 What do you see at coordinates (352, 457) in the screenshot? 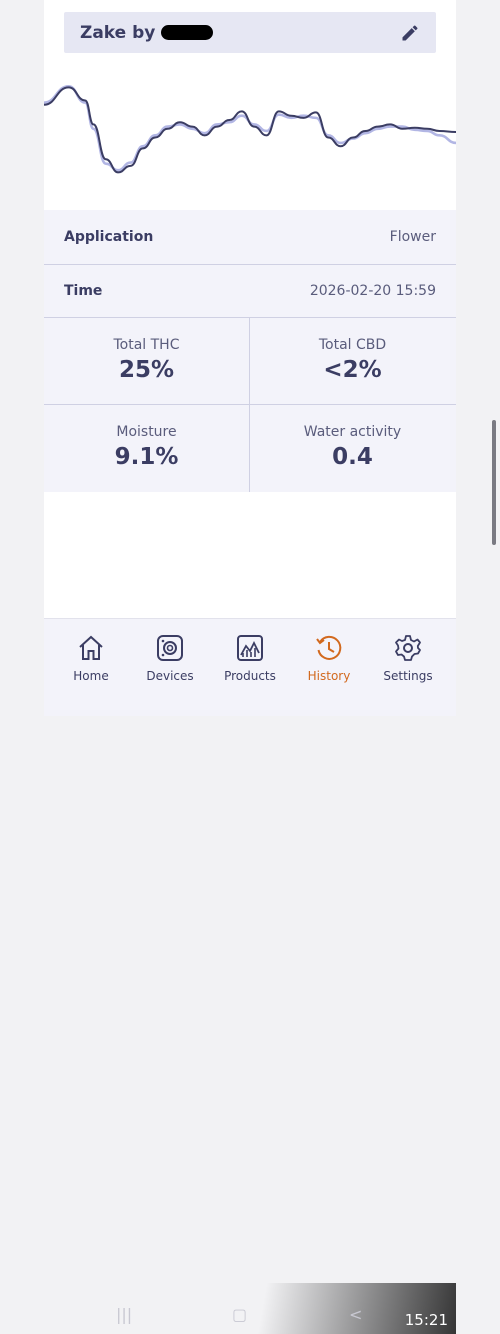
I see `metric-value: 0.4` at bounding box center [352, 457].